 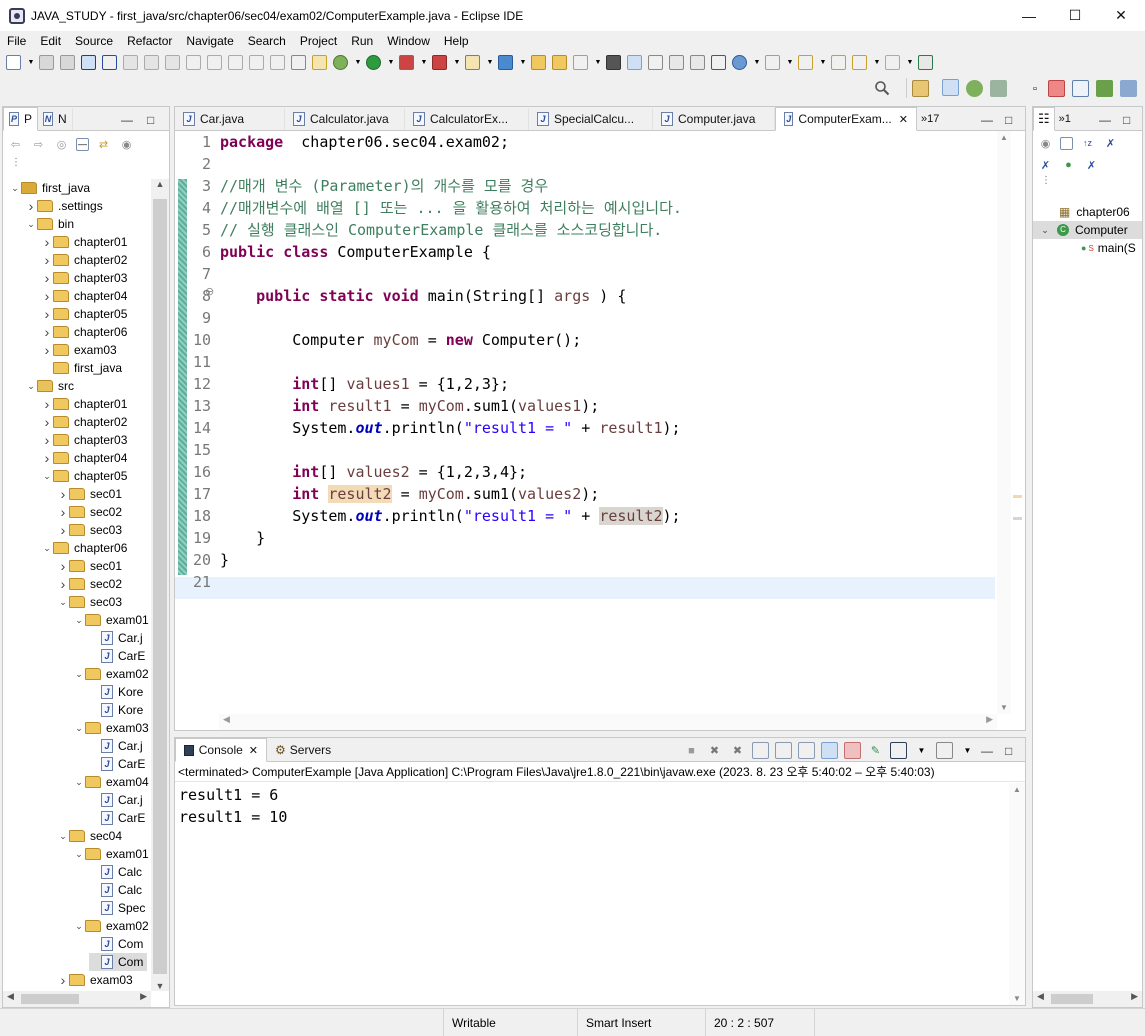 I want to click on menu-run: Run, so click(x=362, y=41).